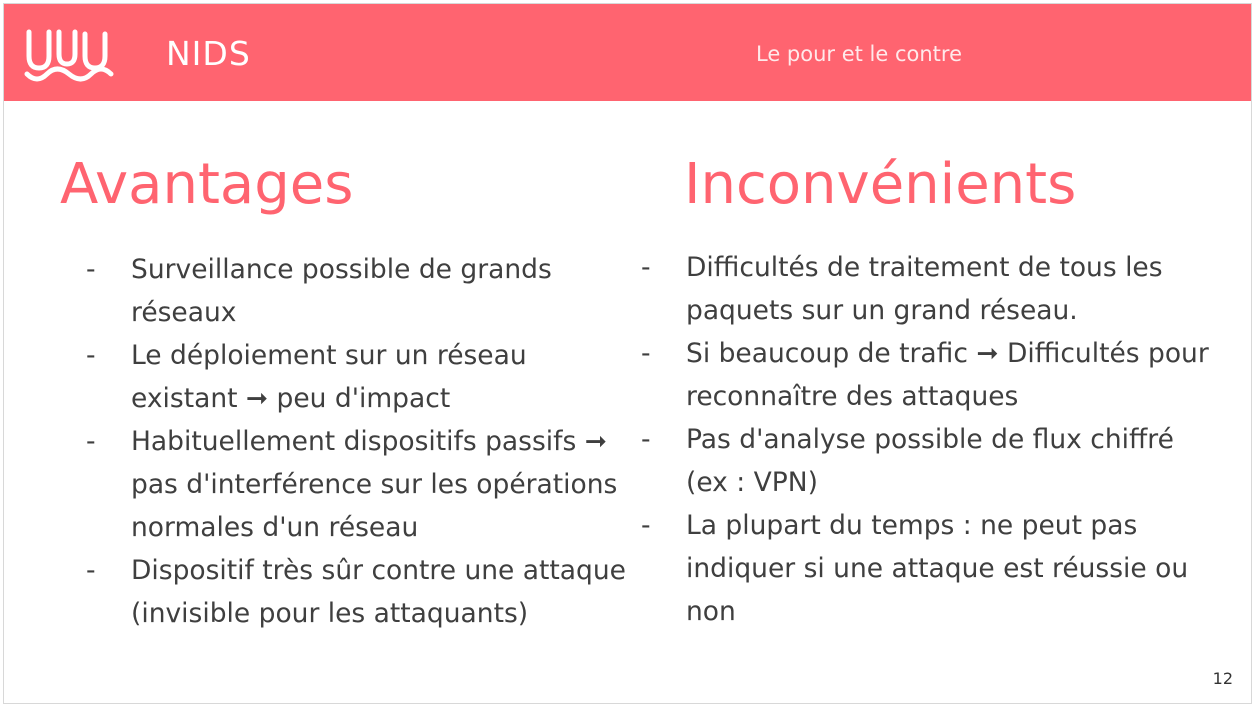 Image resolution: width=1255 pixels, height=707 pixels. What do you see at coordinates (208, 53) in the screenshot?
I see `header-title: NIDS` at bounding box center [208, 53].